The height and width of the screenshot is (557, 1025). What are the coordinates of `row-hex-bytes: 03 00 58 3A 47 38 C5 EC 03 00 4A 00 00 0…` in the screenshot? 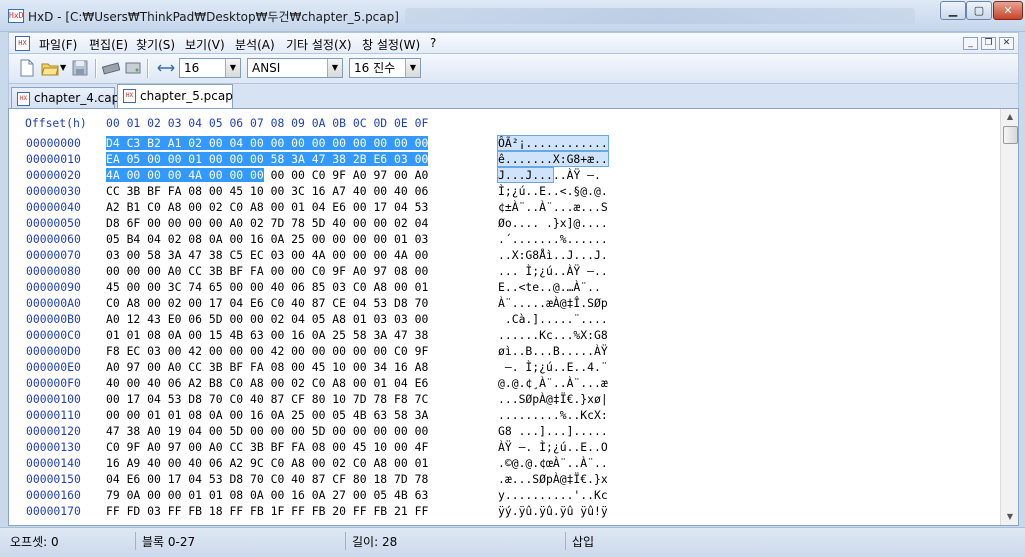 It's located at (267, 255).